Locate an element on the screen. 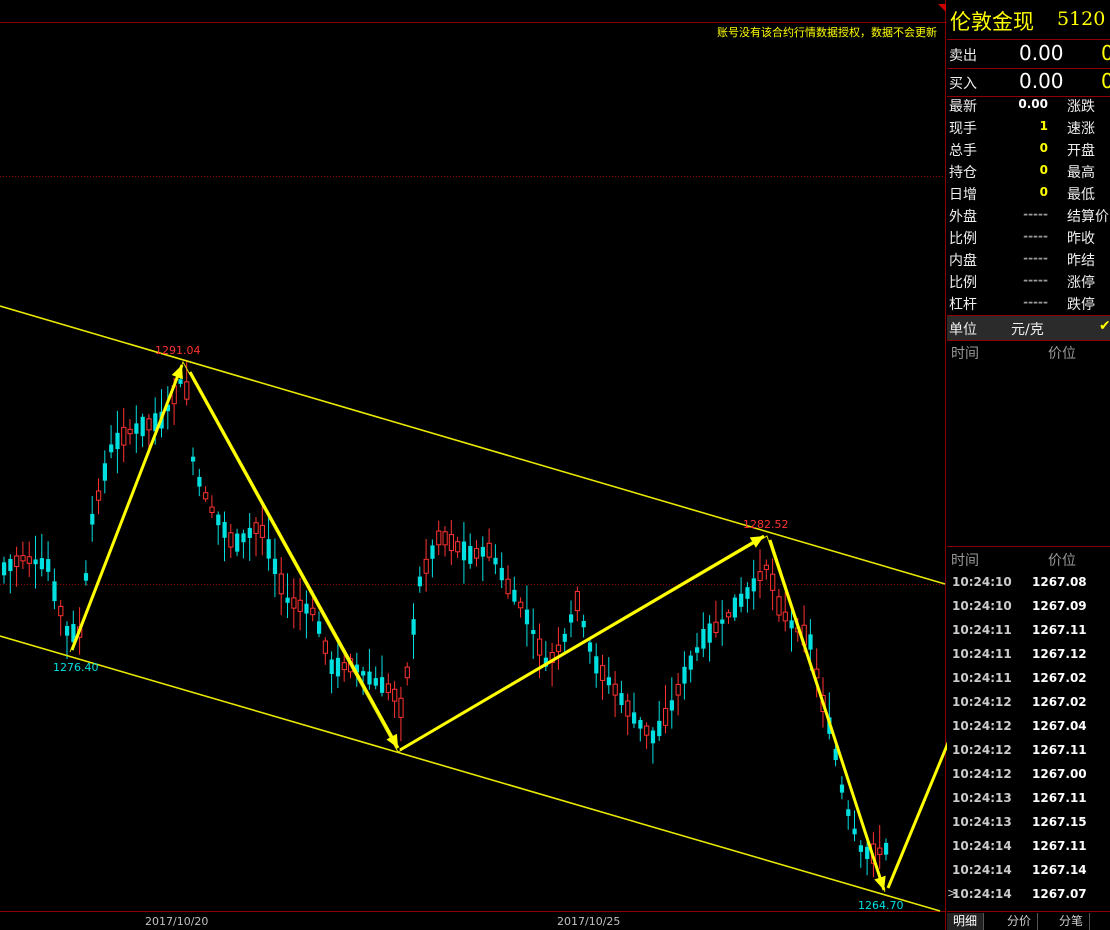  arrow-head-icon is located at coordinates (880, 882).